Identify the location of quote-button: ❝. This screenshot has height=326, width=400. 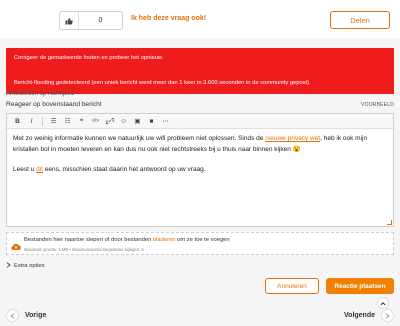
(81, 121).